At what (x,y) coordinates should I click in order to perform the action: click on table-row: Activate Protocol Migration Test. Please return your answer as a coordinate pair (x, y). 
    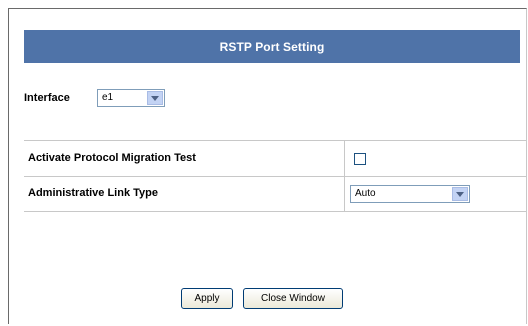
    Looking at the image, I should click on (275, 159).